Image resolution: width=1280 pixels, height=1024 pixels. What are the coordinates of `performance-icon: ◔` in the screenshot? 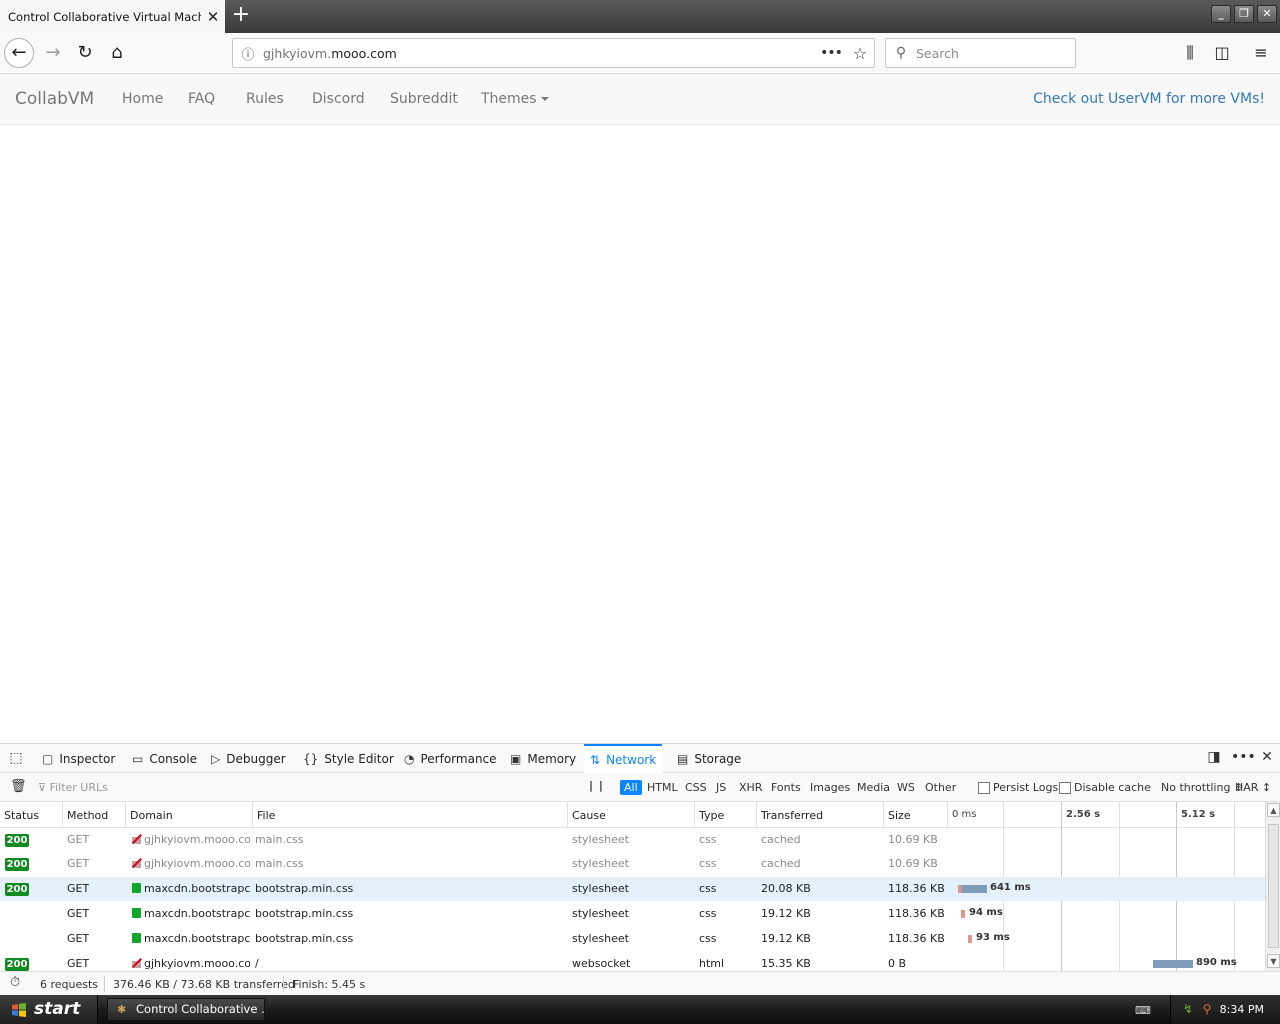 It's located at (409, 758).